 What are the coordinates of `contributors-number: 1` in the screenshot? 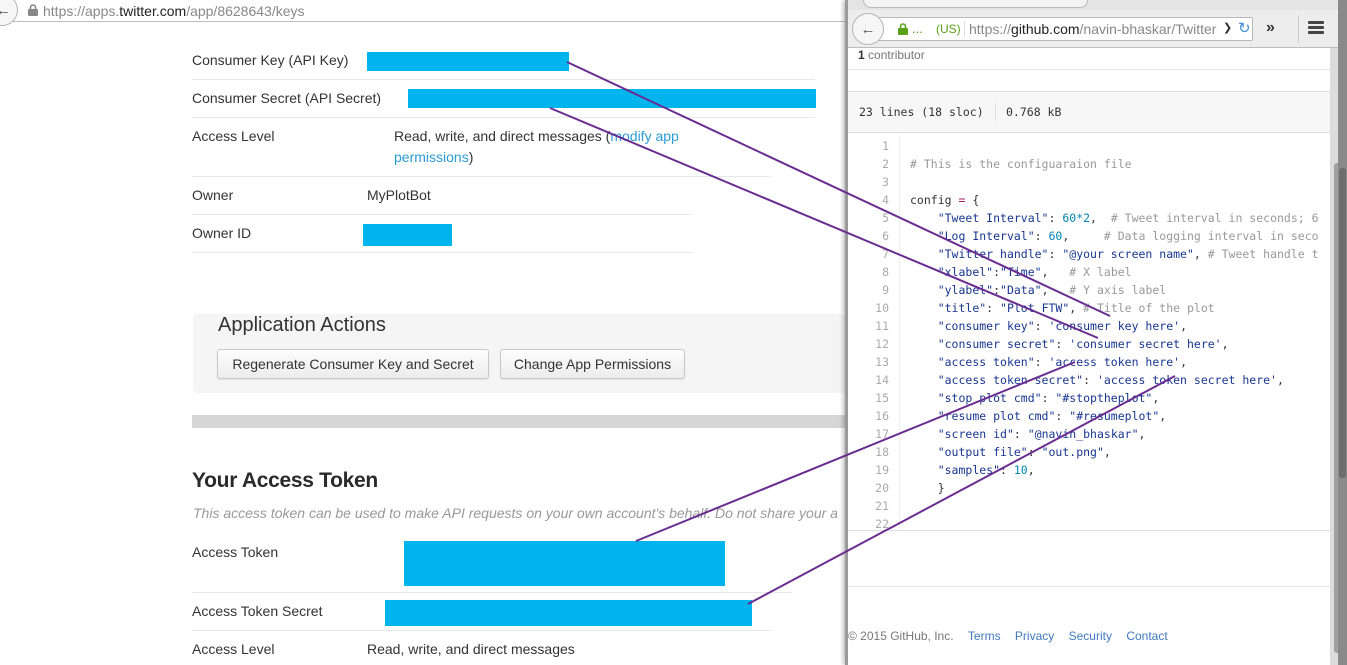 It's located at (861, 55).